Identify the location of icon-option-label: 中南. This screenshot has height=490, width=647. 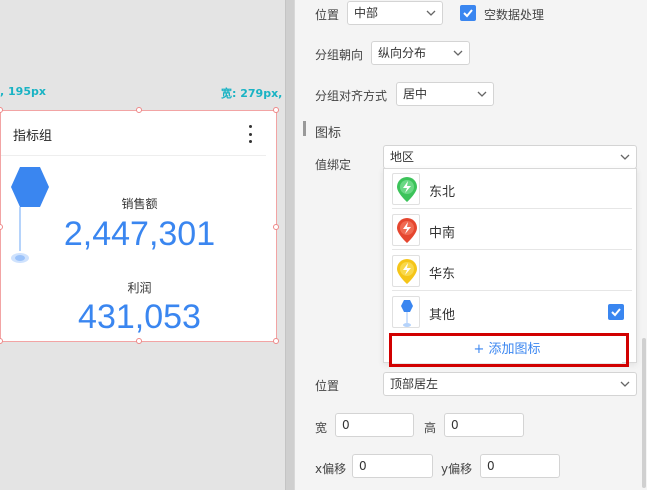
(442, 233).